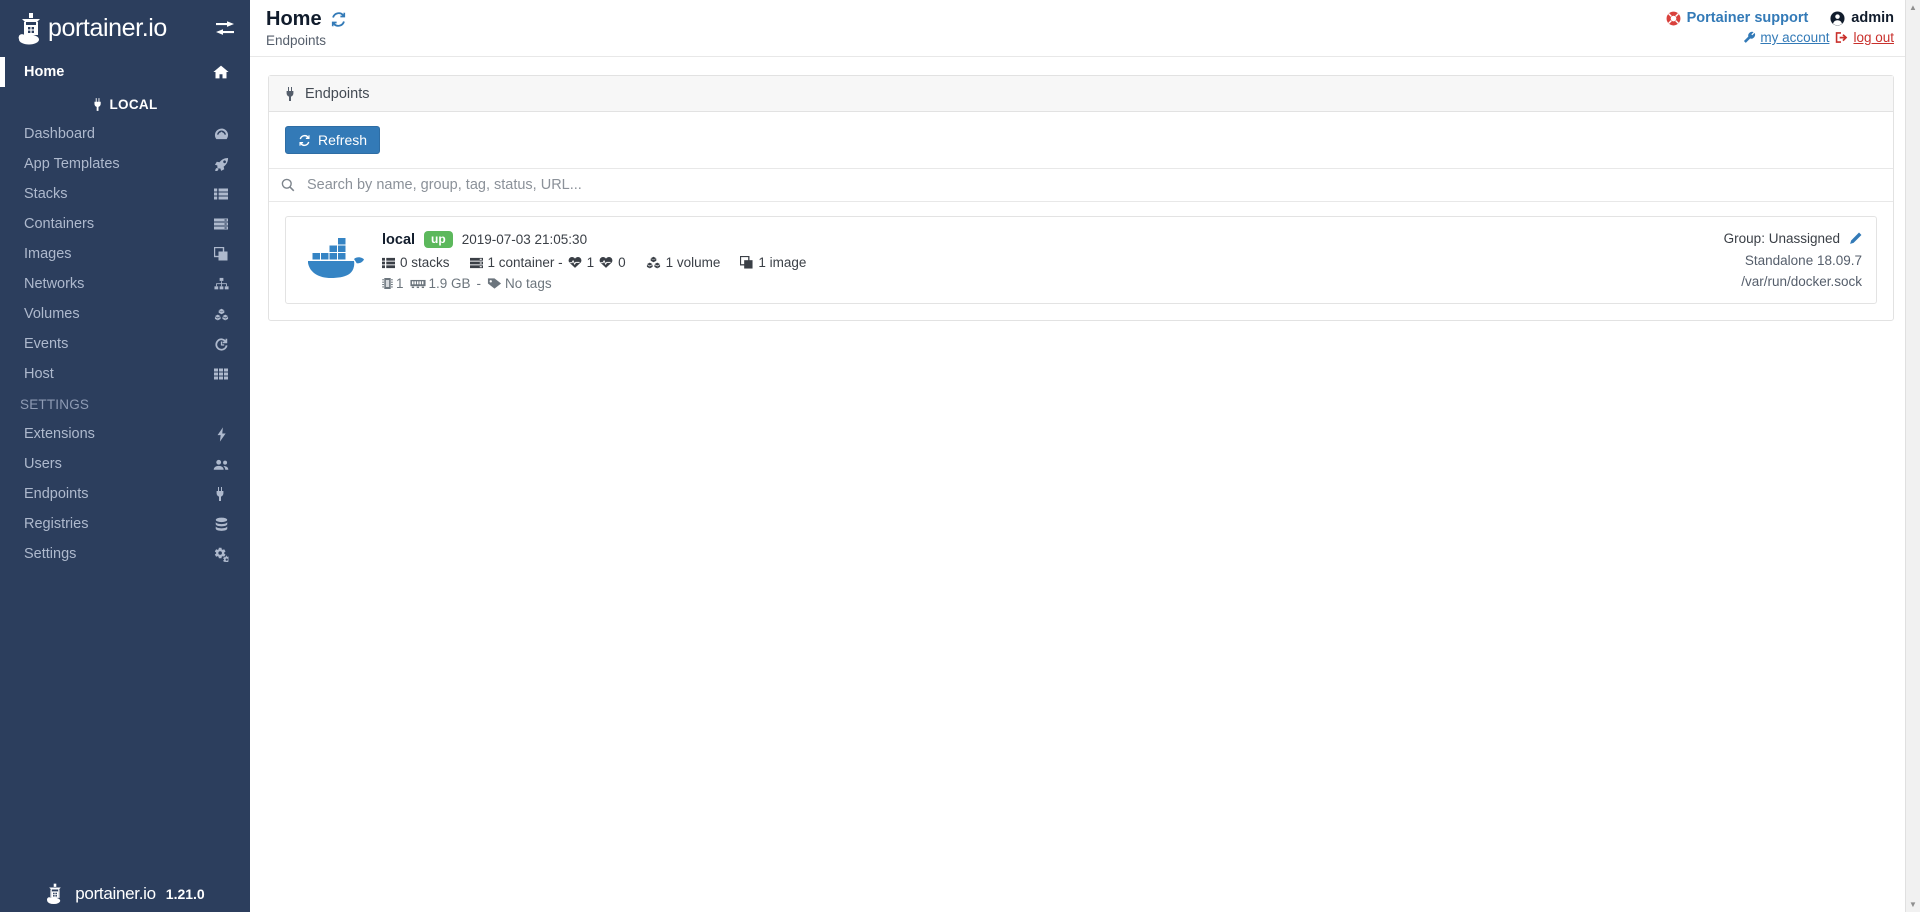 This screenshot has width=1920, height=912. What do you see at coordinates (622, 262) in the screenshot?
I see `unhealthy-count: 0` at bounding box center [622, 262].